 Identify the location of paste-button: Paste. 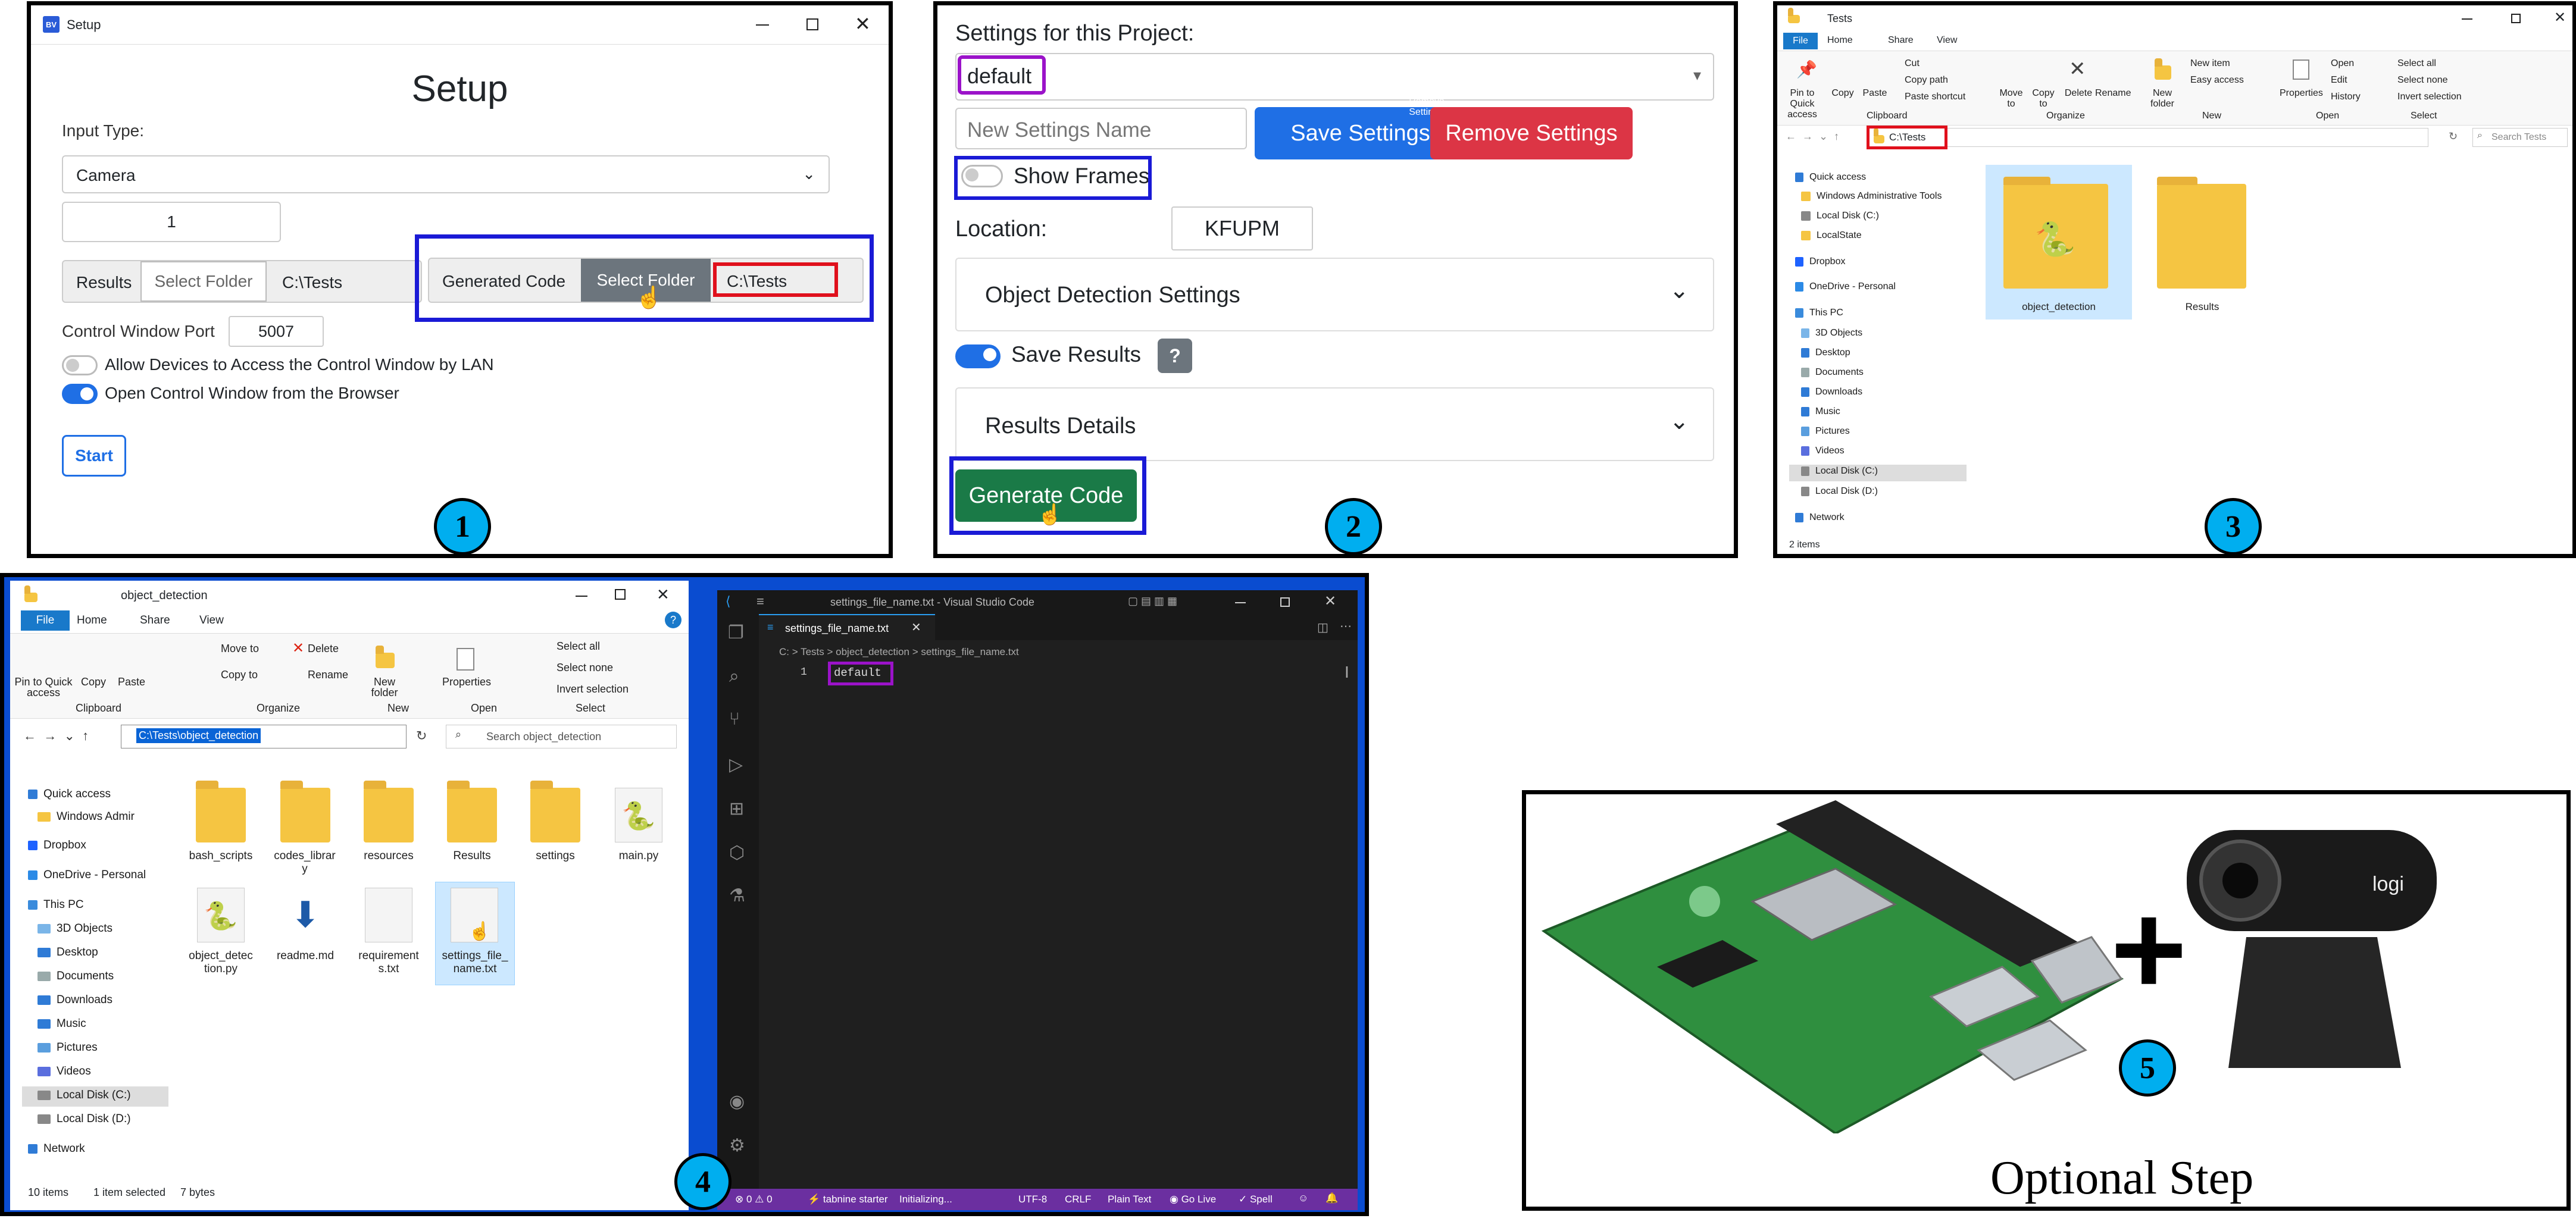
(1875, 94).